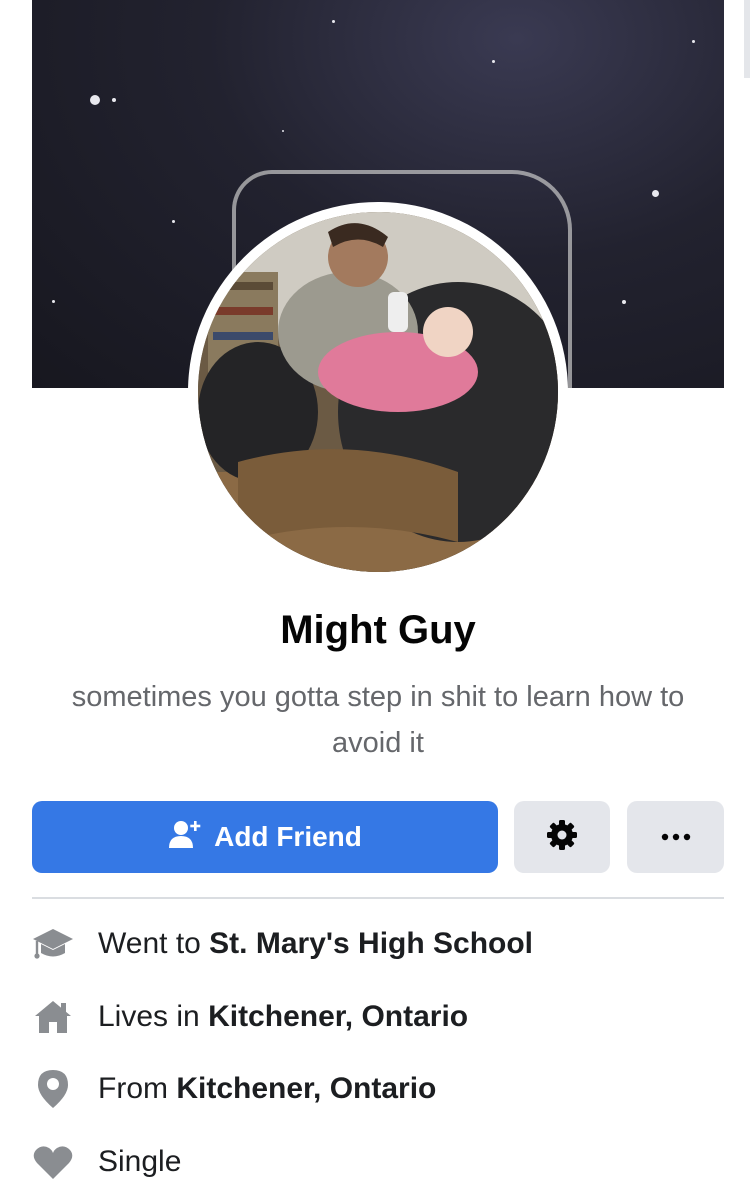 This screenshot has width=756, height=1200. I want to click on profile-photo-illustration, so click(378, 392).